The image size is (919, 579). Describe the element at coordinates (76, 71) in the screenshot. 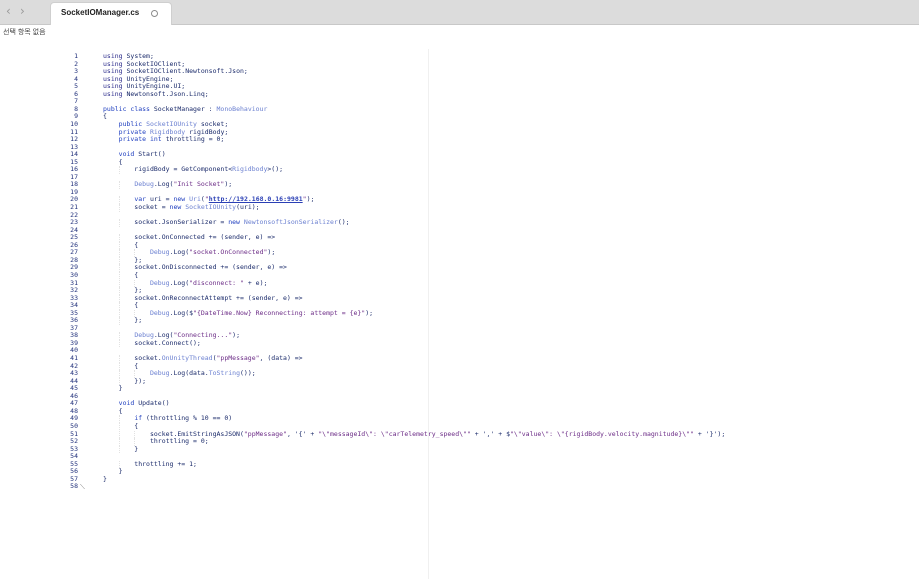

I see `line-number: 3` at that location.